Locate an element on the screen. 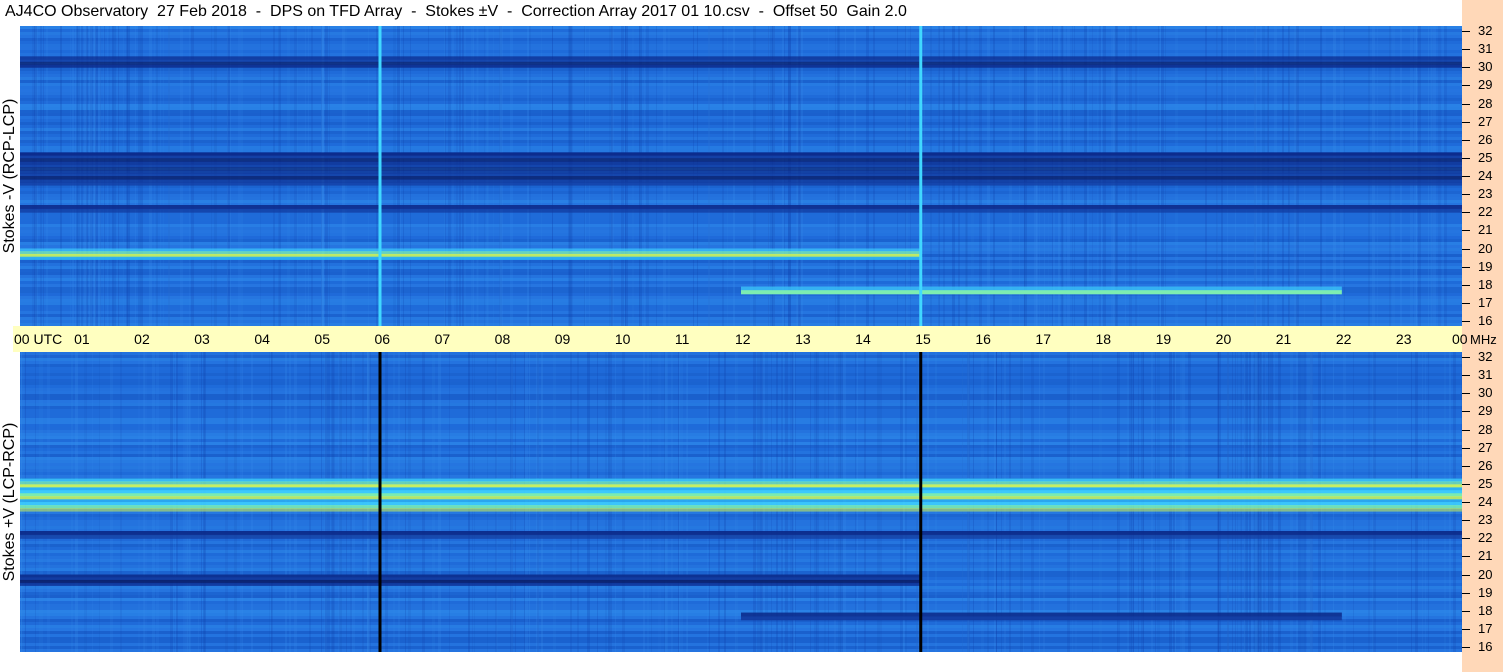  time-tick-label: 13 is located at coordinates (803, 339).